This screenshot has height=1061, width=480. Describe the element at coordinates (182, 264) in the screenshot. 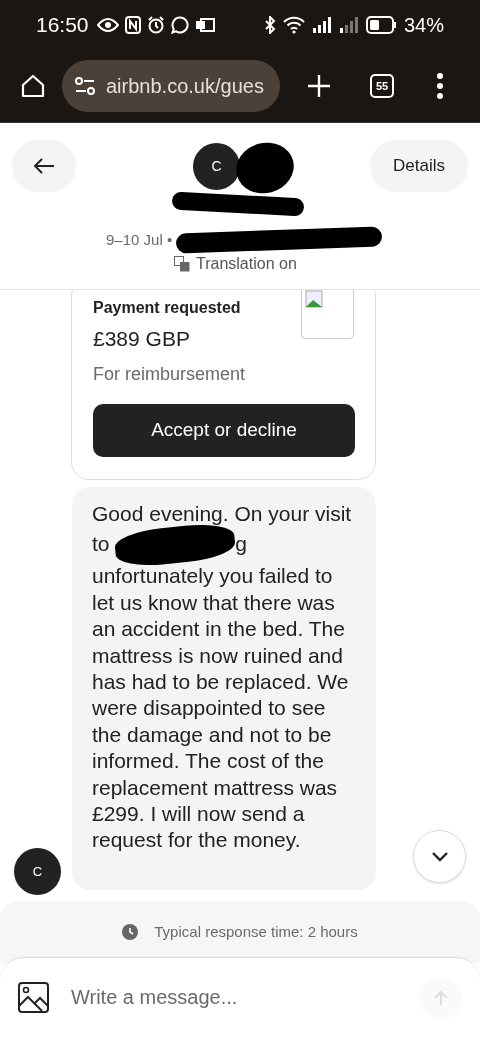

I see `translate-icon` at that location.